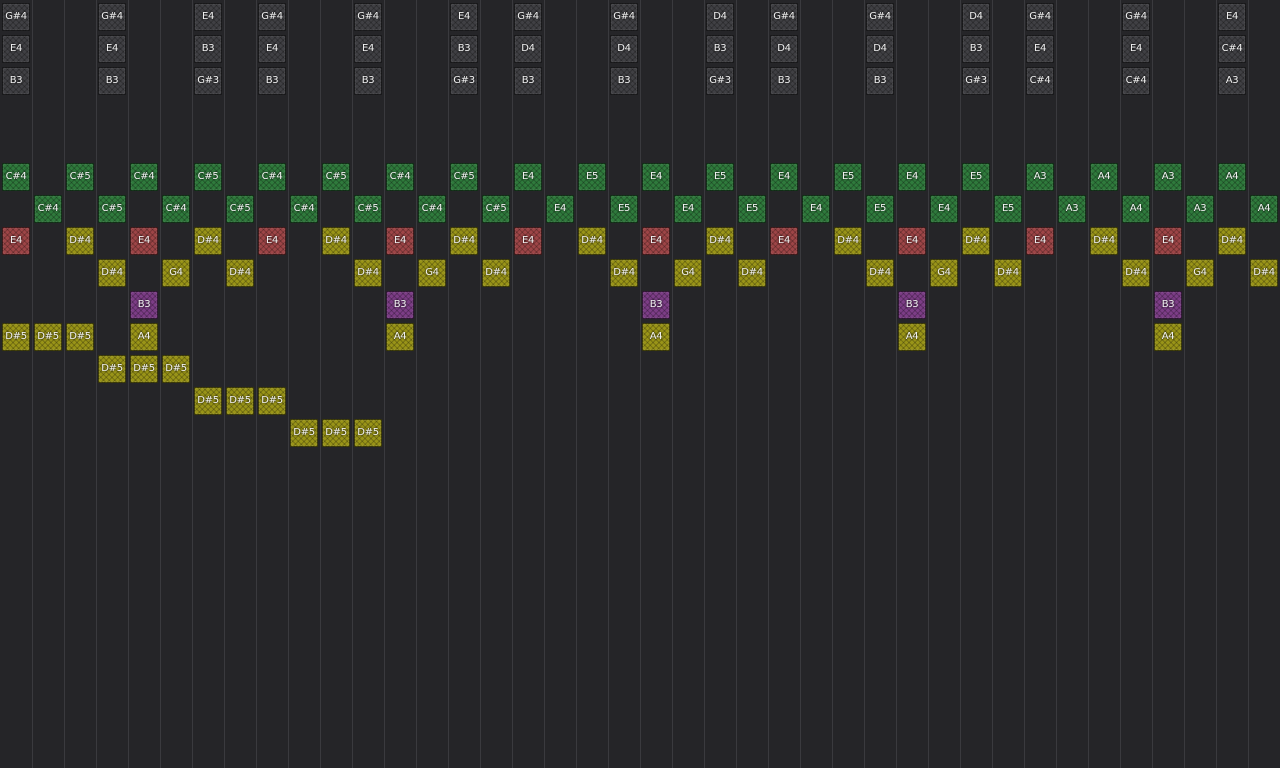 The height and width of the screenshot is (768, 1280). What do you see at coordinates (1232, 81) in the screenshot?
I see `chord-note-block: A3` at bounding box center [1232, 81].